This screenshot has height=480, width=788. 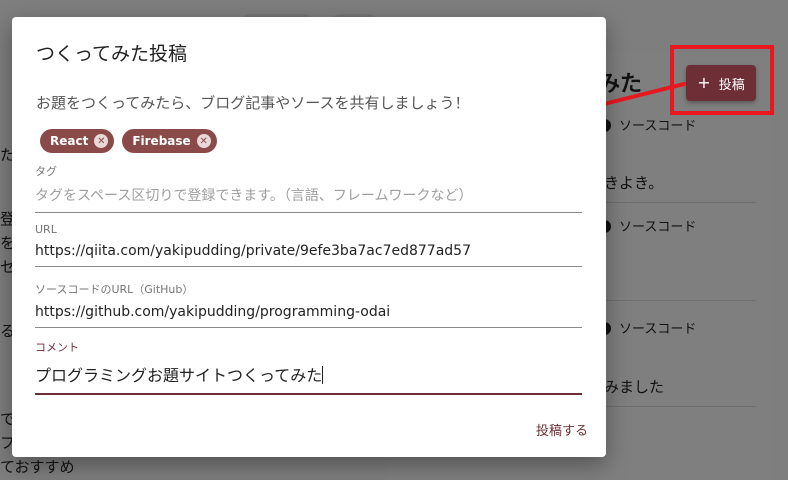 I want to click on comment-input-text: プログラミングお題サイトつくってみた, so click(x=179, y=375).